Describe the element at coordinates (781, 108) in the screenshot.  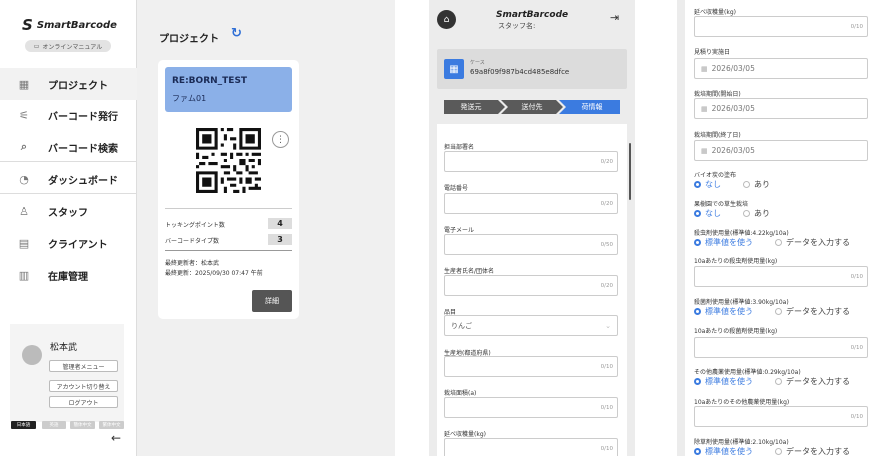
I see `start-date-input: ▦ 2026/03/05` at that location.